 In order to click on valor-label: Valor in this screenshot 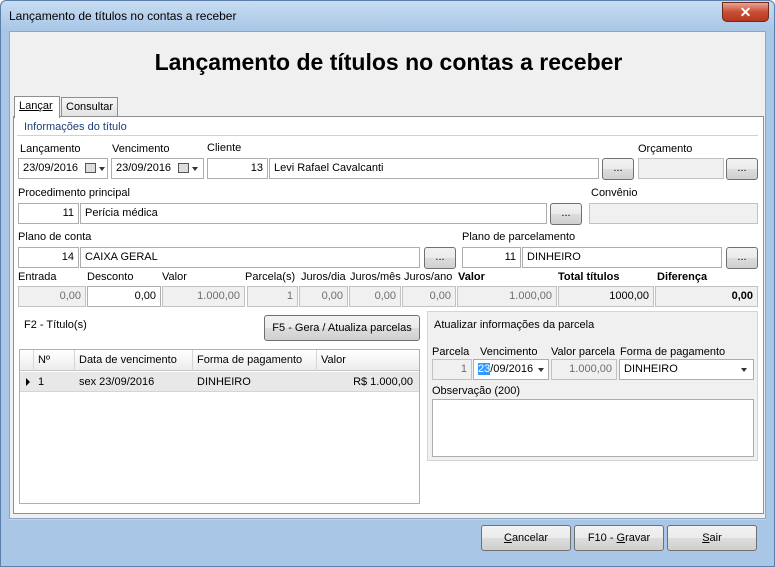, I will do `click(174, 277)`.